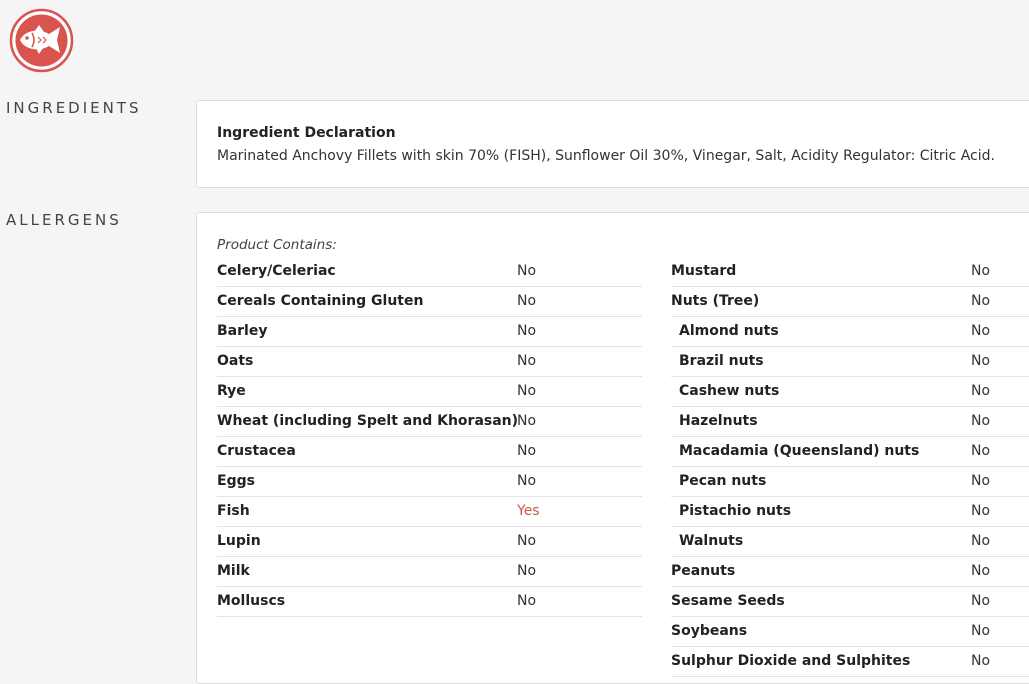 This screenshot has height=684, width=1029. What do you see at coordinates (709, 631) in the screenshot?
I see `allergen-name: Soybeans` at bounding box center [709, 631].